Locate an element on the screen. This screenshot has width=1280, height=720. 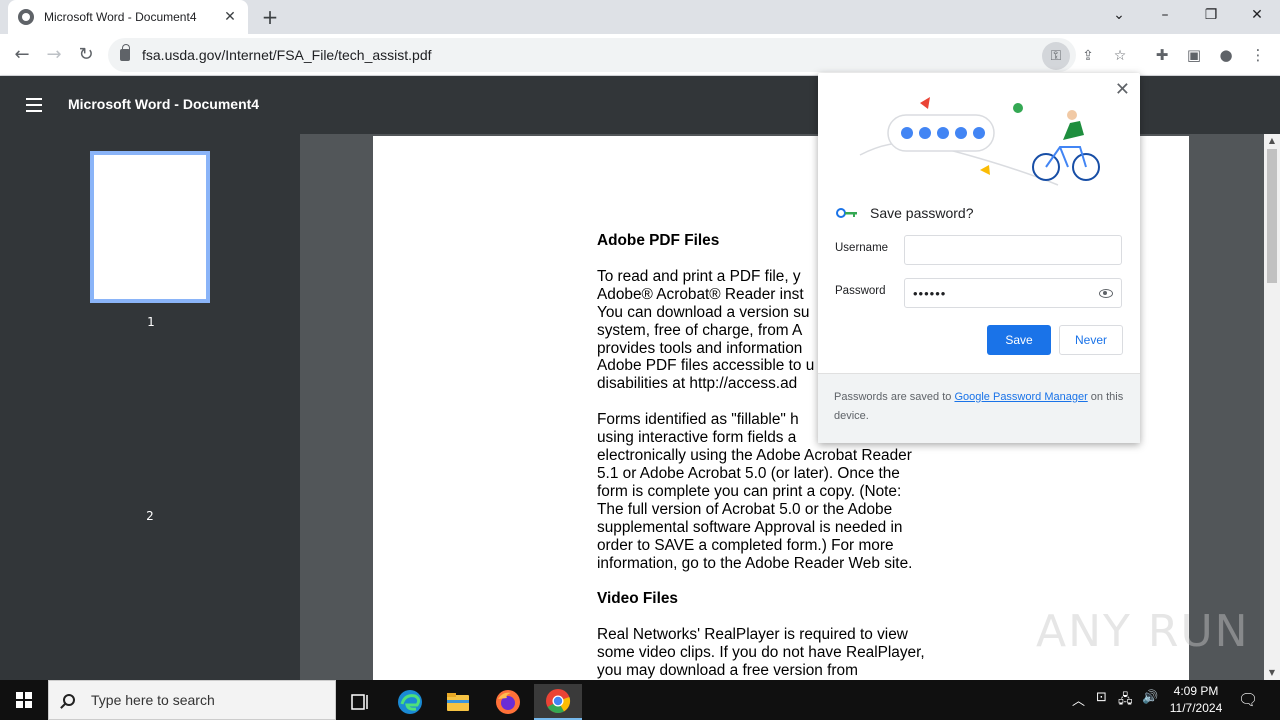
show-password-eye-icon is located at coordinates (1106, 293).